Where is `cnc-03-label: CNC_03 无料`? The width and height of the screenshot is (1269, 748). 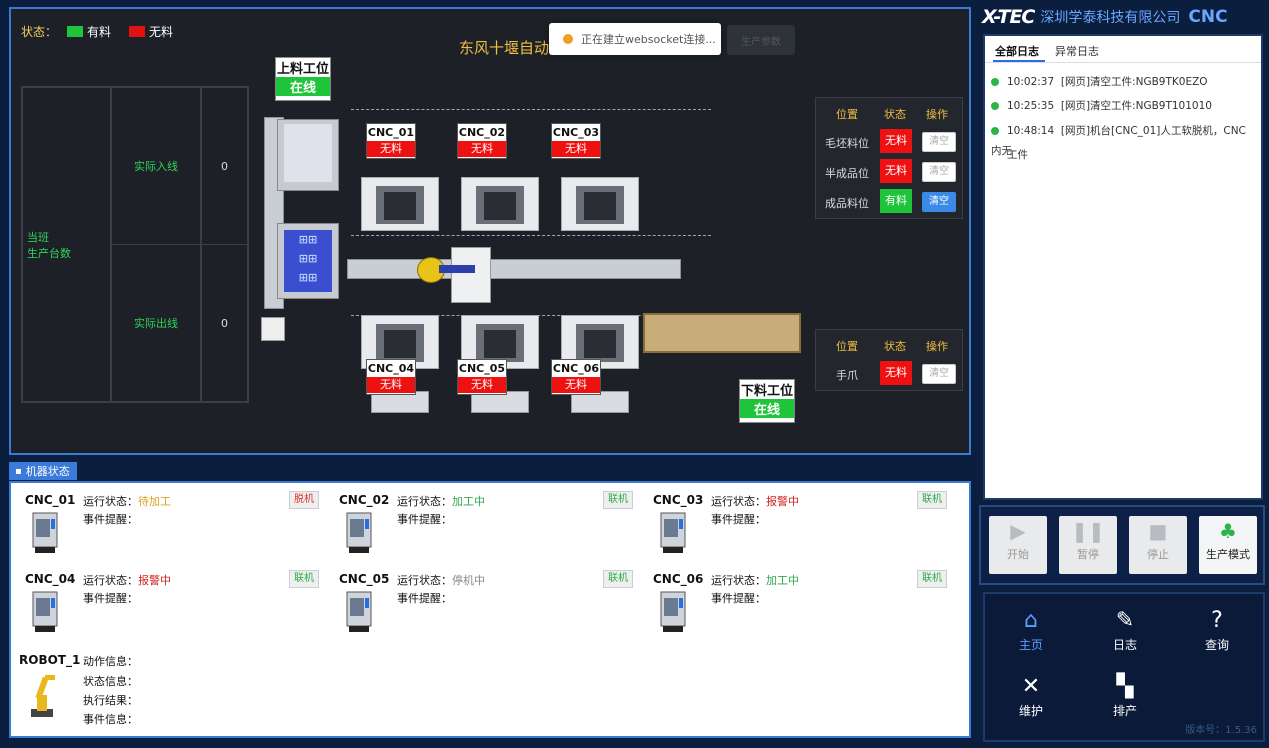 cnc-03-label: CNC_03 无料 is located at coordinates (576, 141).